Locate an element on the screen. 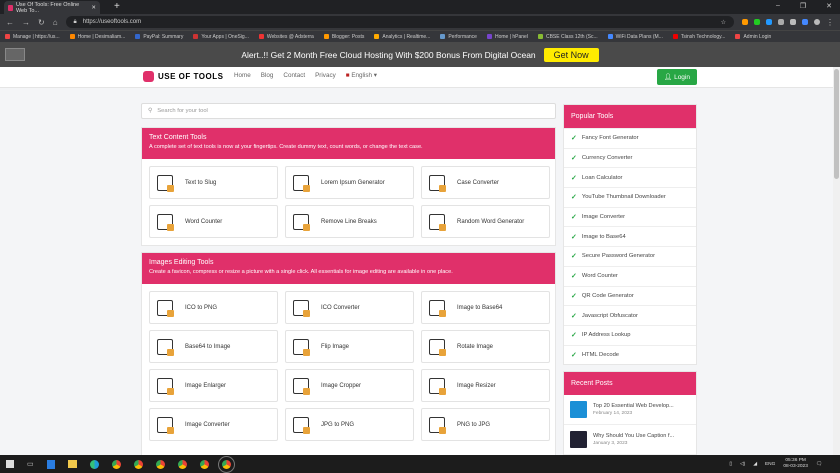  bookmark: PayPal: Summary is located at coordinates (159, 37).